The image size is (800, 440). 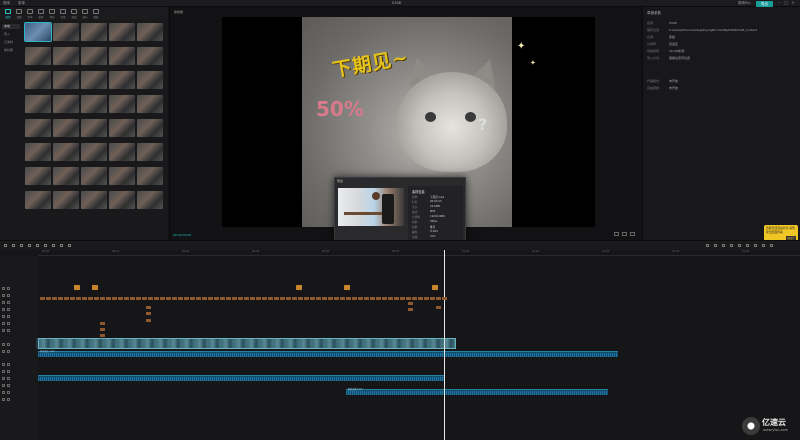 I want to click on settings-icon, so click(x=632, y=234).